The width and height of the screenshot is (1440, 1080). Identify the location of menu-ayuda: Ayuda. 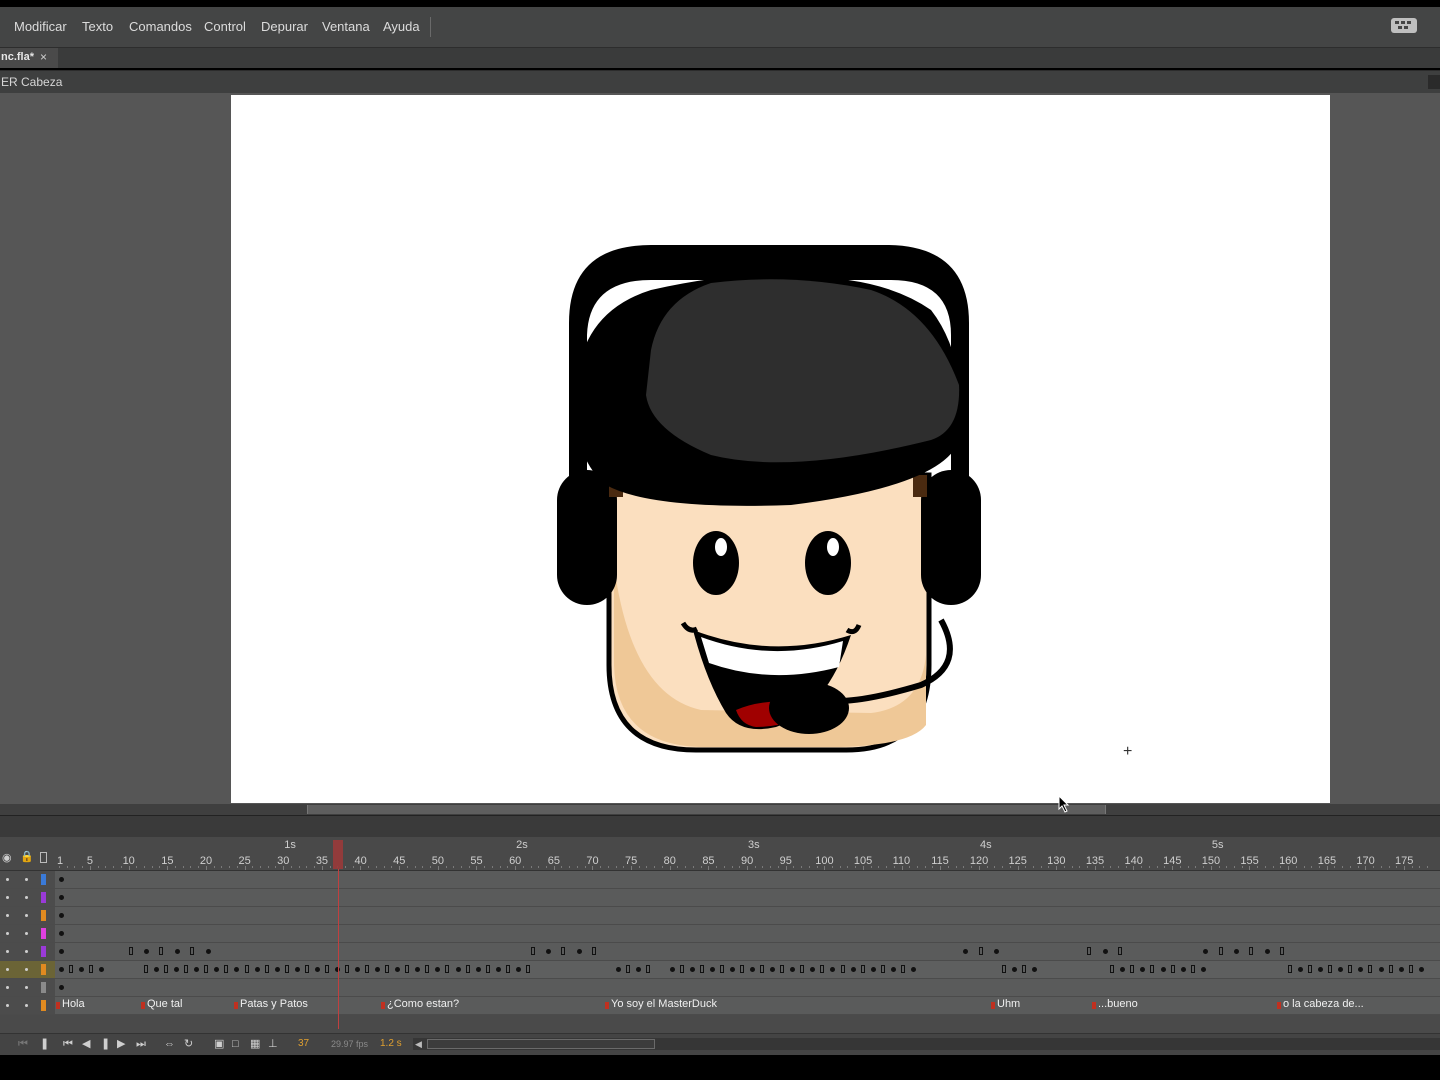
(401, 26).